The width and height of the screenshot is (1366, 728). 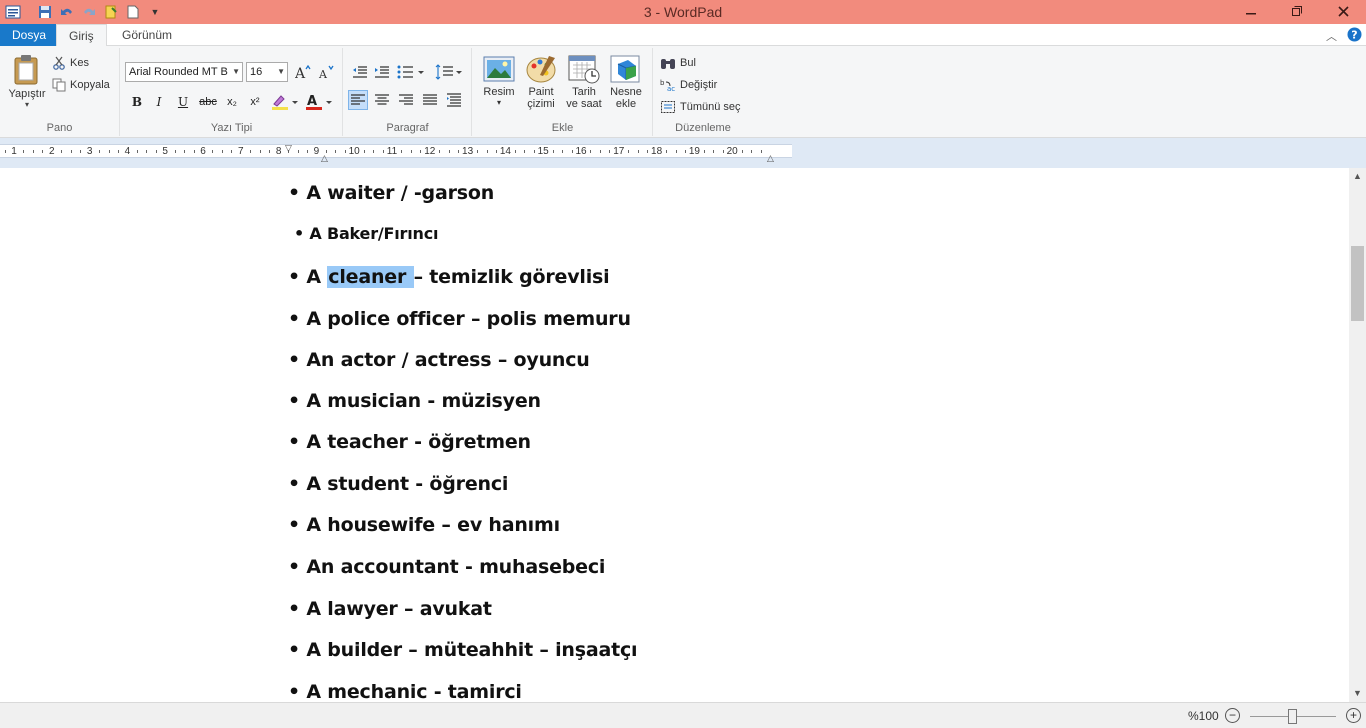 What do you see at coordinates (398, 484) in the screenshot?
I see `document-line: • A student - öğrenci` at bounding box center [398, 484].